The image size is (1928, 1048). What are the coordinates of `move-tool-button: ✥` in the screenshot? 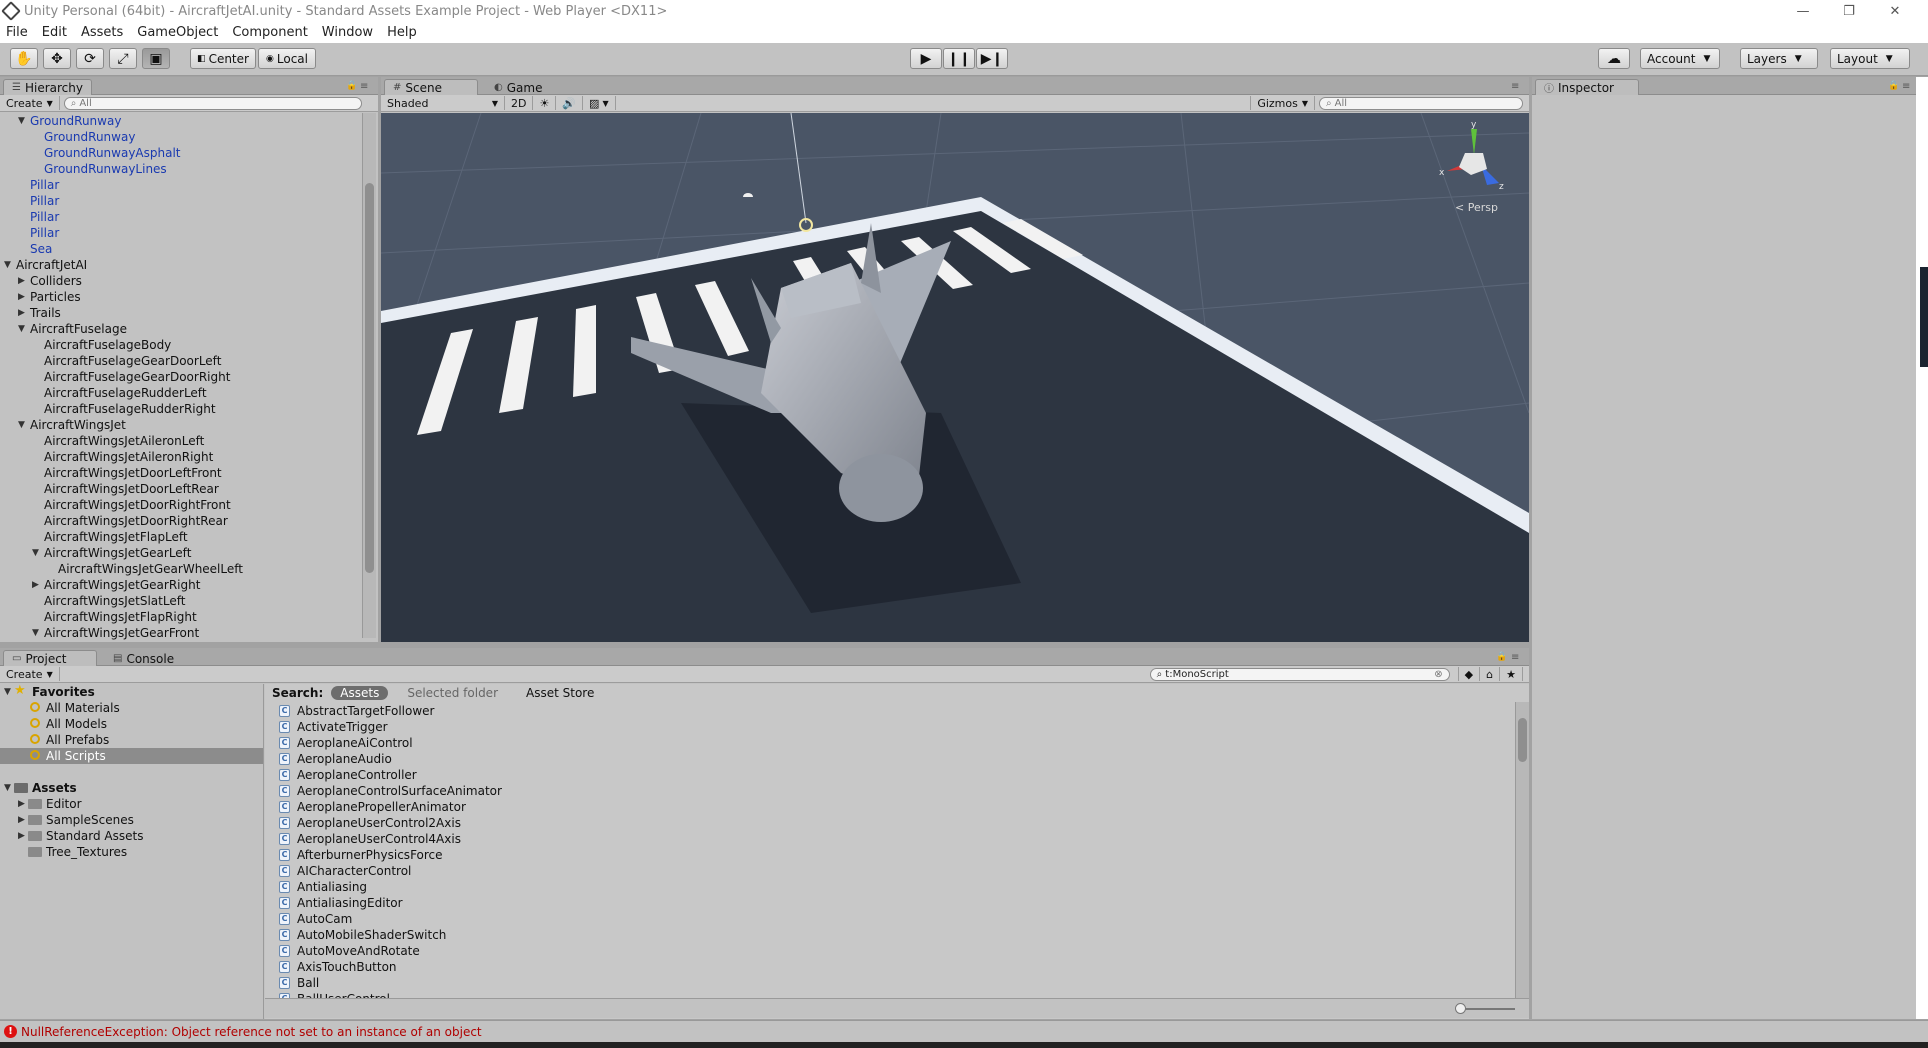 It's located at (57, 58).